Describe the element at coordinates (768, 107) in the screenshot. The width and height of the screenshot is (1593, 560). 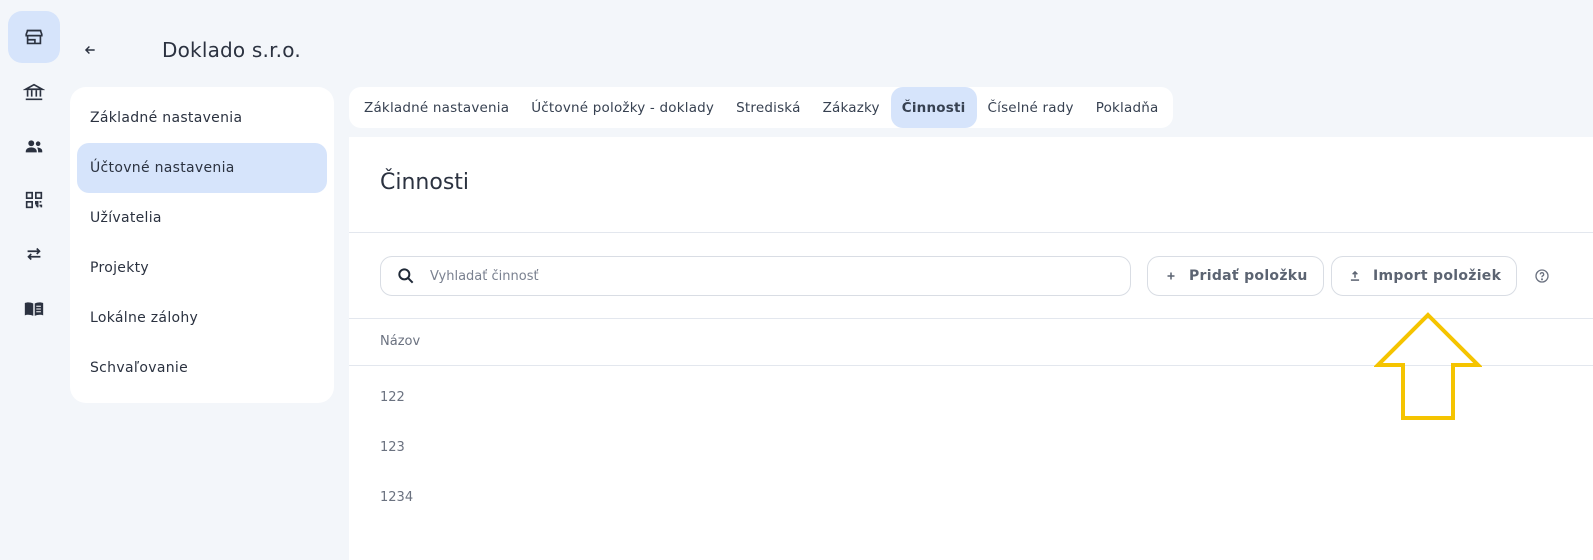
I see `tab-strediska: Strediská` at that location.